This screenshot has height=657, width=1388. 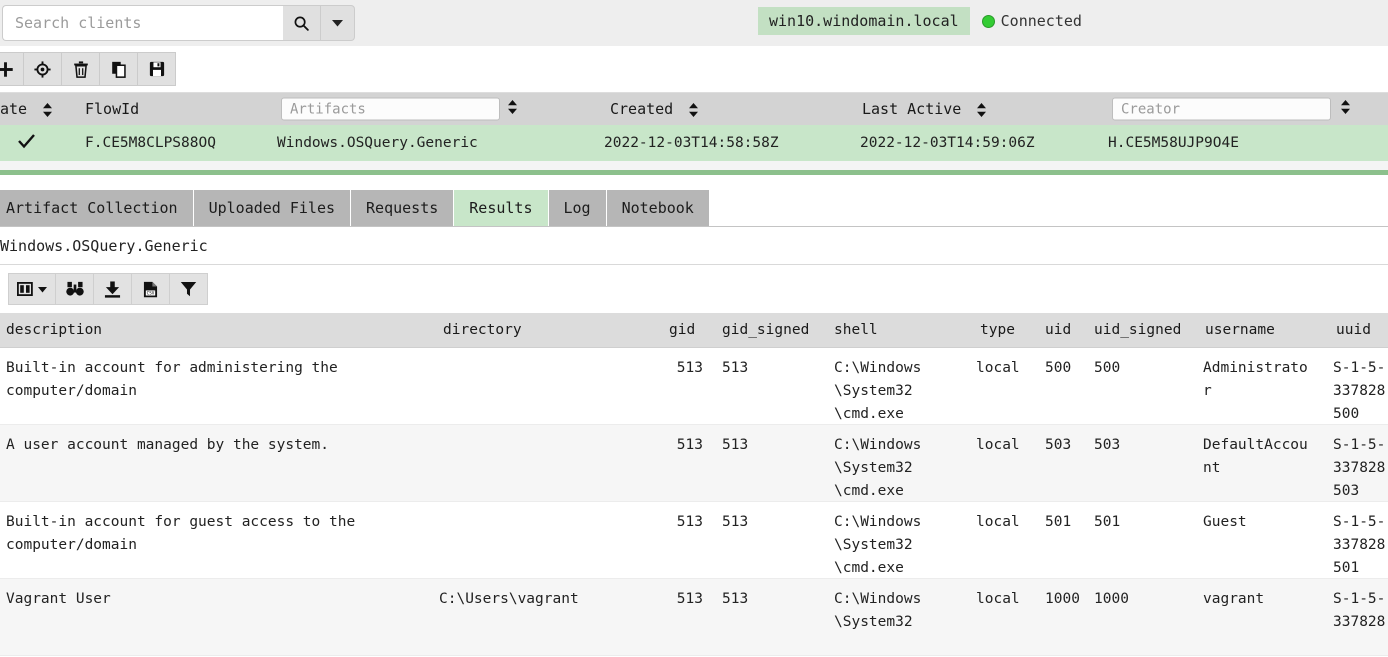 What do you see at coordinates (25, 289) in the screenshot?
I see `columns-dropdown-icon` at bounding box center [25, 289].